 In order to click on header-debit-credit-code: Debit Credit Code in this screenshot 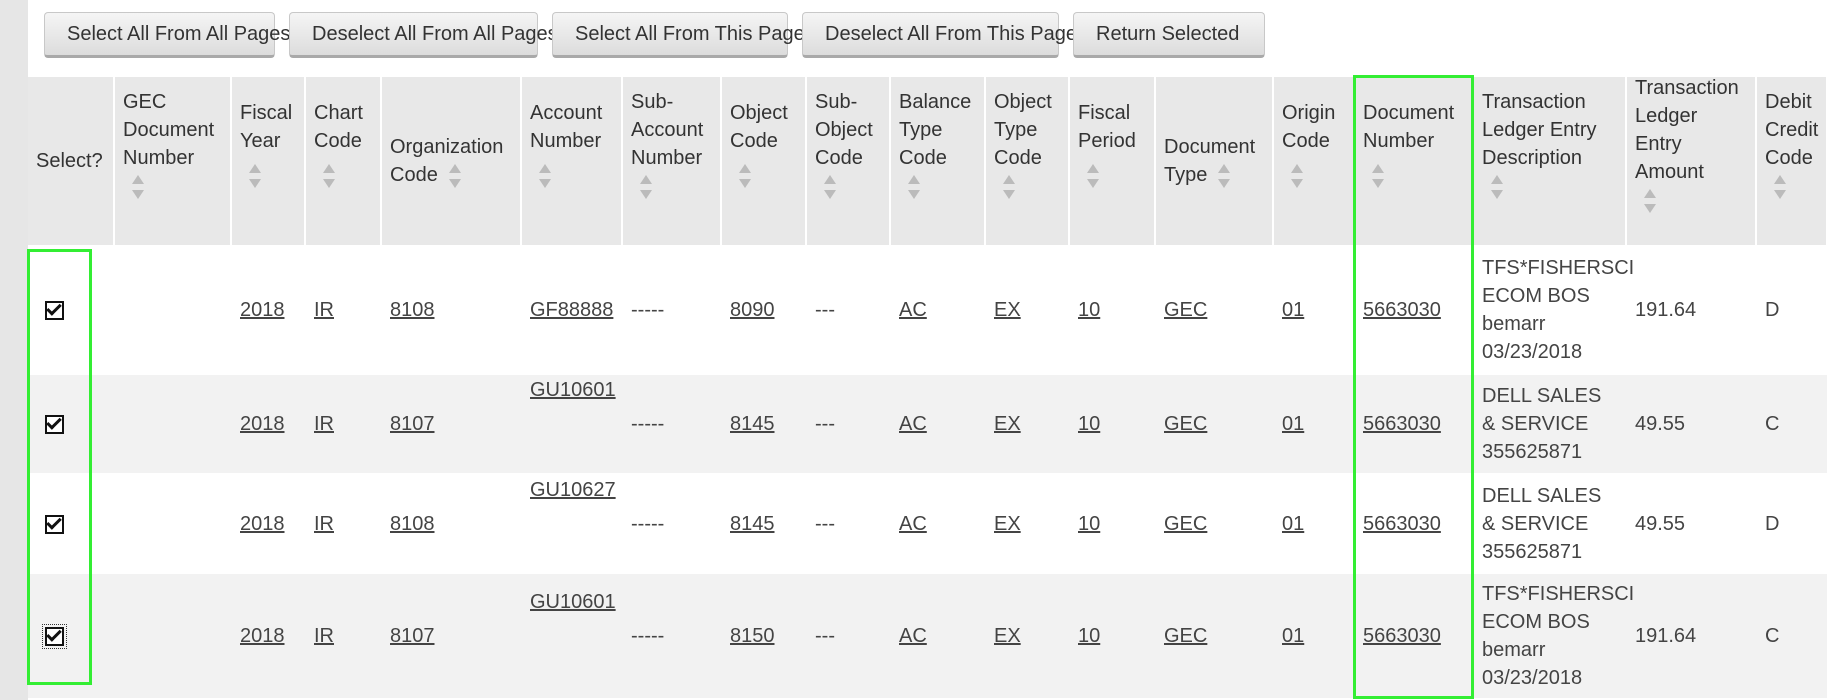, I will do `click(1791, 161)`.